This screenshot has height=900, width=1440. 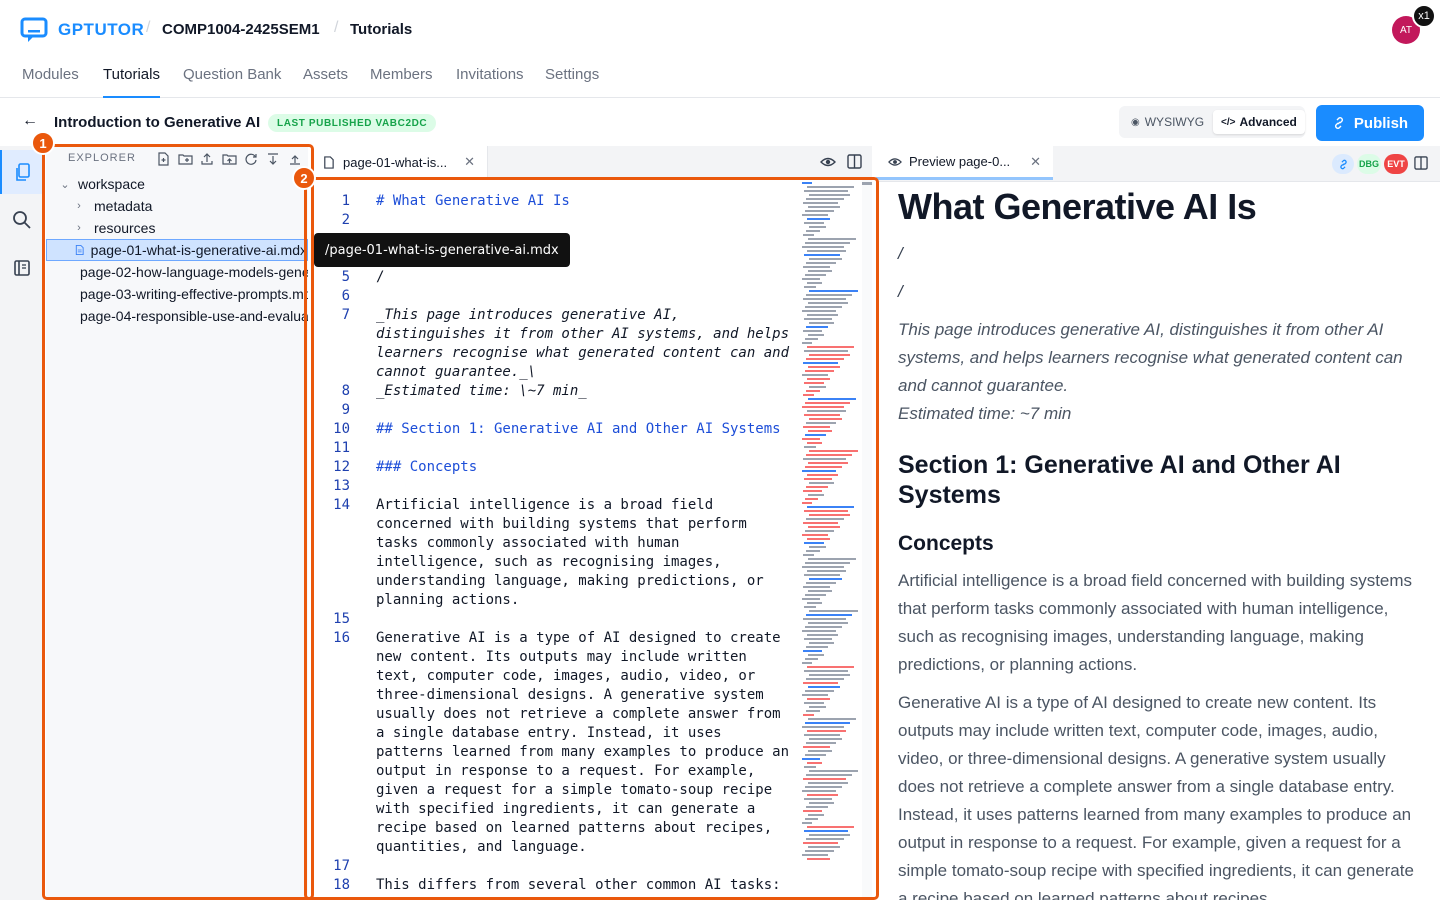 I want to click on wysiwyg-mode-button: ◉ WYSIWYG, so click(x=1167, y=122).